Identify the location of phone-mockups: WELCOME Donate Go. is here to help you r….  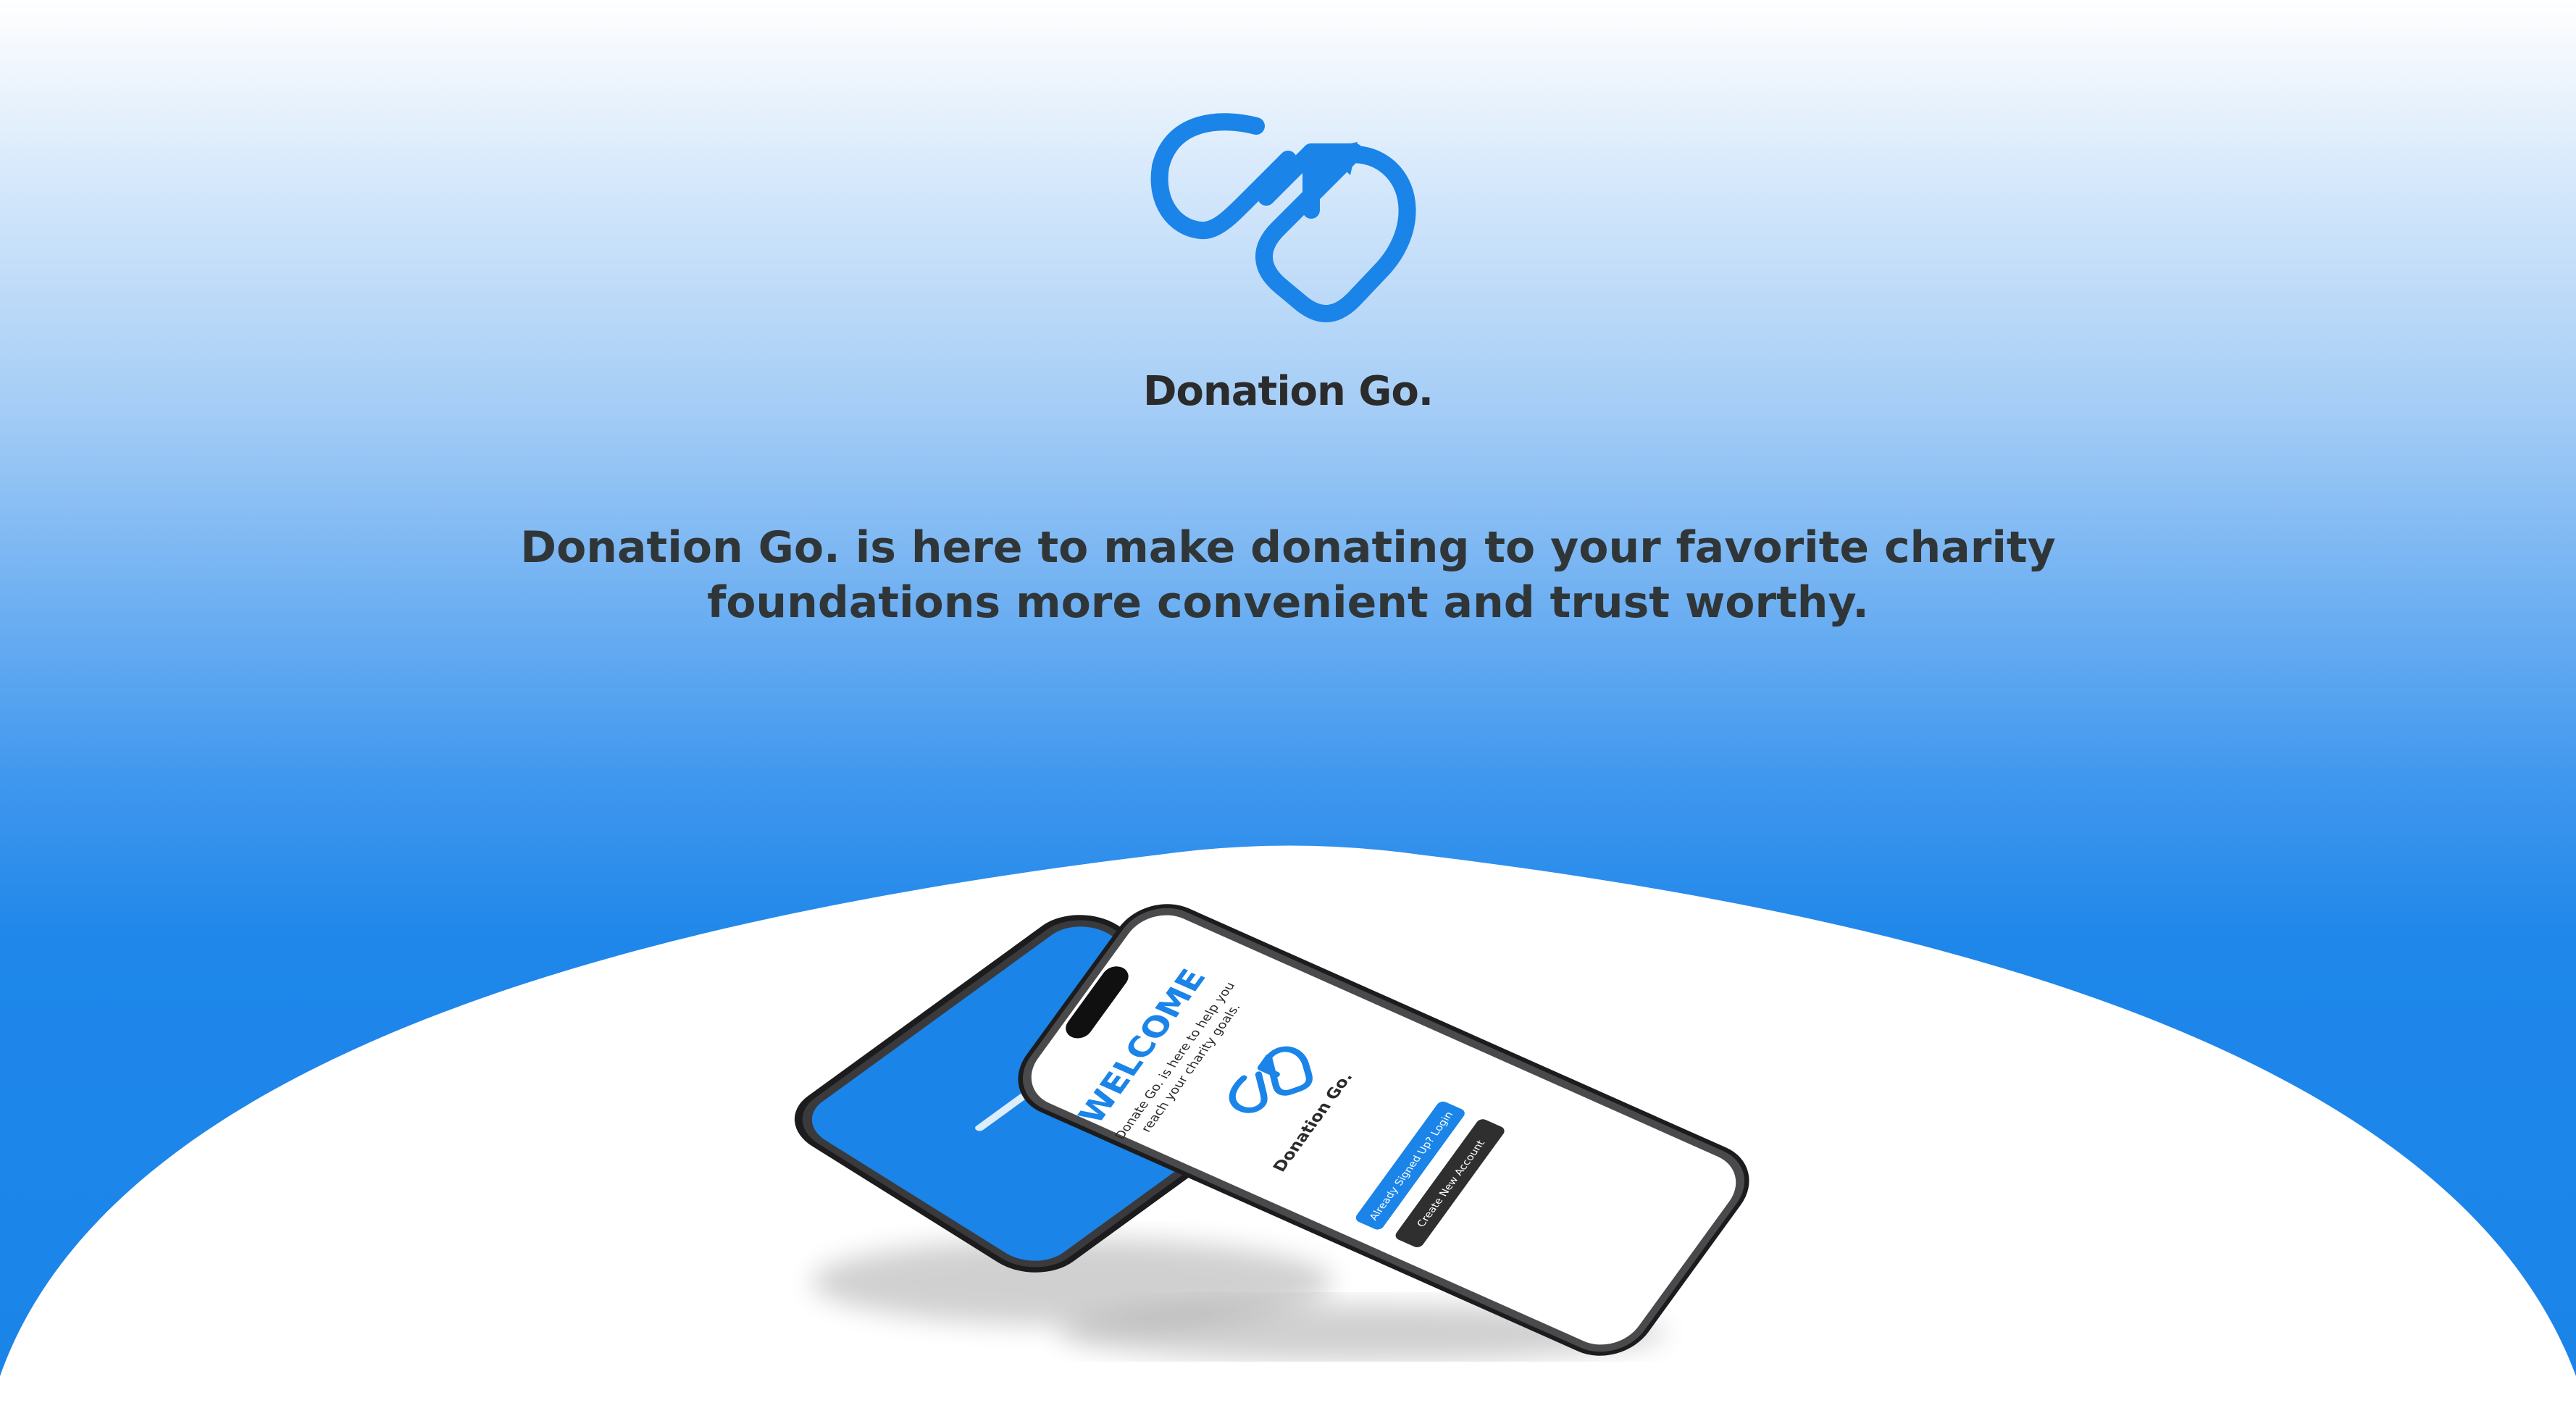
(1271, 1133).